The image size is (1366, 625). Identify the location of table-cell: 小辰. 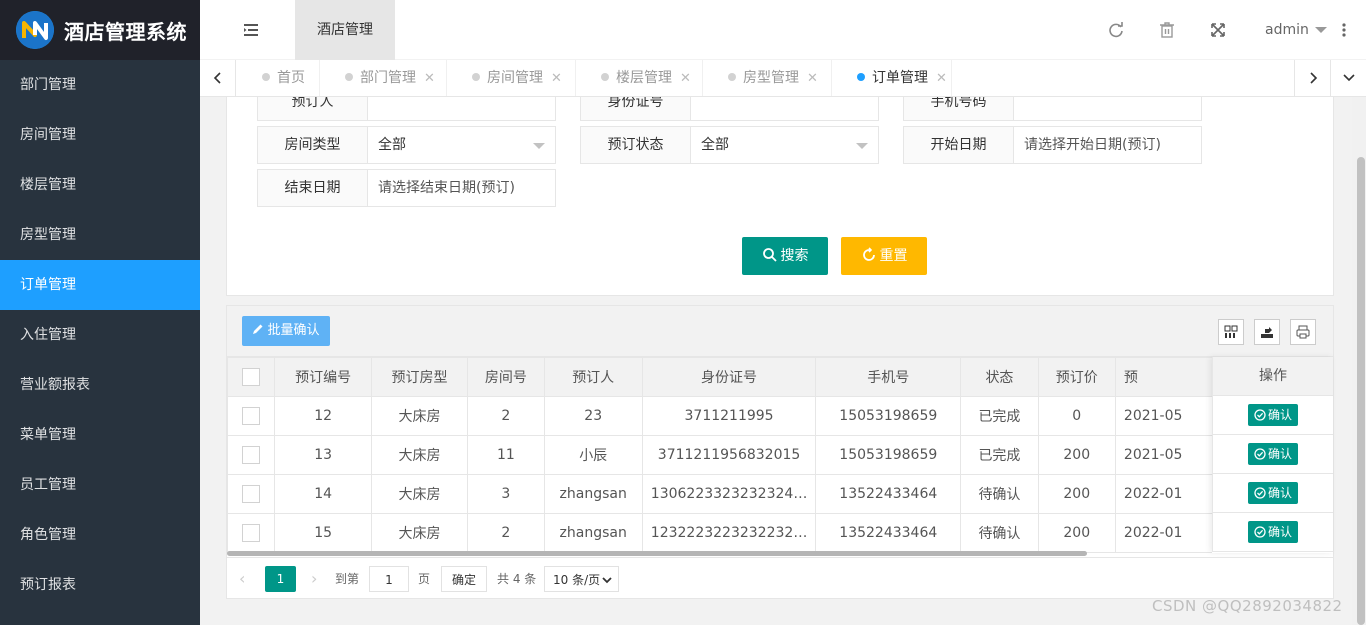
(593, 455).